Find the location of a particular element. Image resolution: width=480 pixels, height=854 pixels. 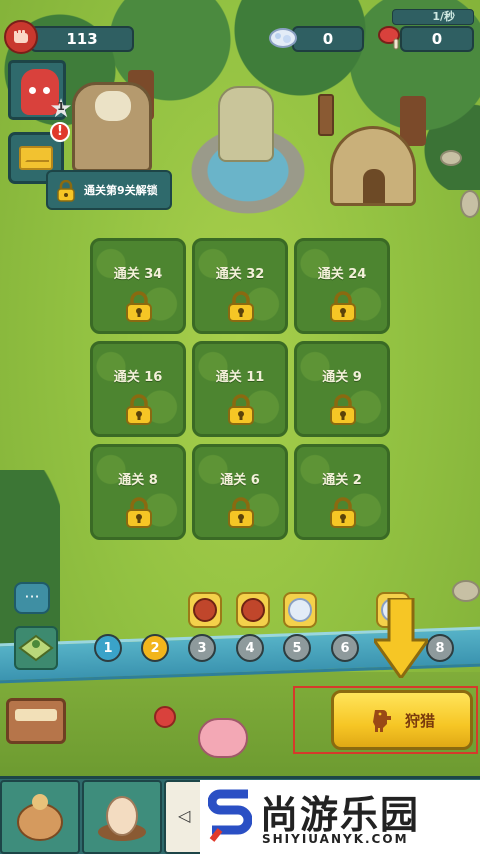

rate-text: 1/秒 is located at coordinates (443, 16).